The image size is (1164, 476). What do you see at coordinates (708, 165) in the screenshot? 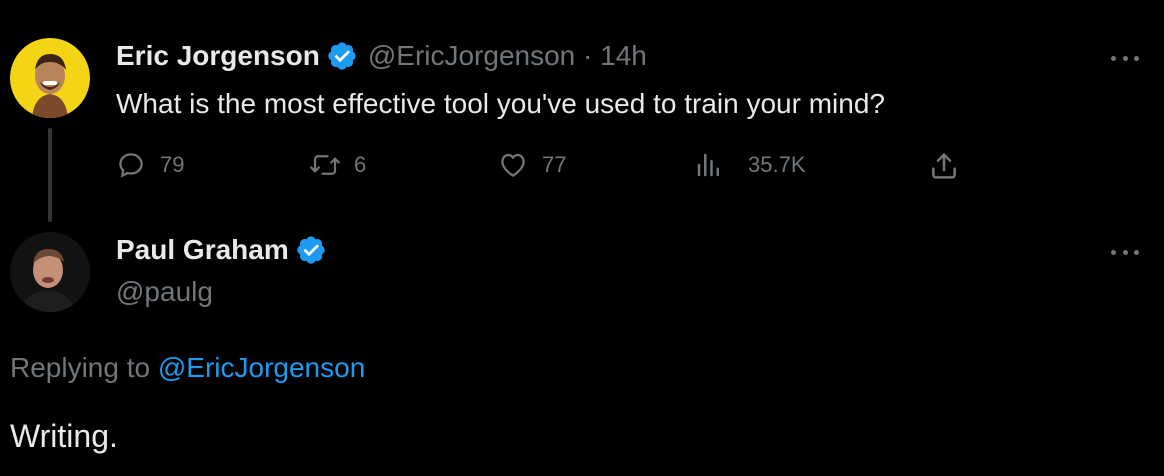
I see `views-icon` at bounding box center [708, 165].